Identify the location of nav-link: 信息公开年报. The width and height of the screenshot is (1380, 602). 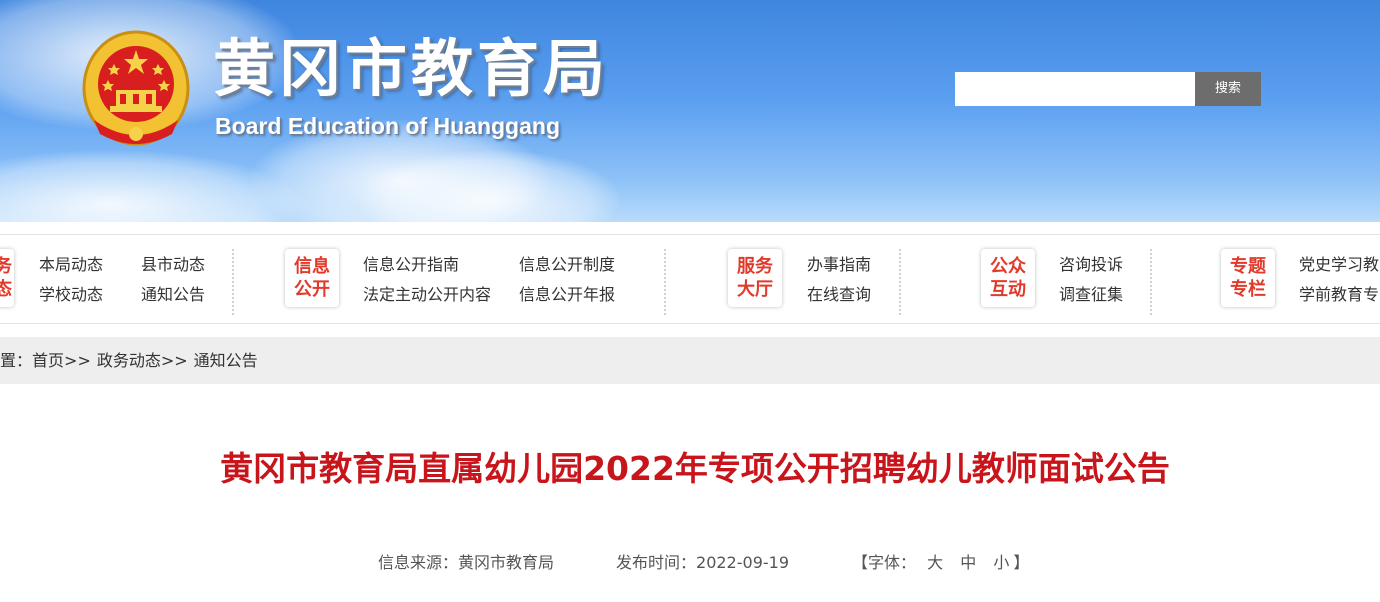
(567, 295).